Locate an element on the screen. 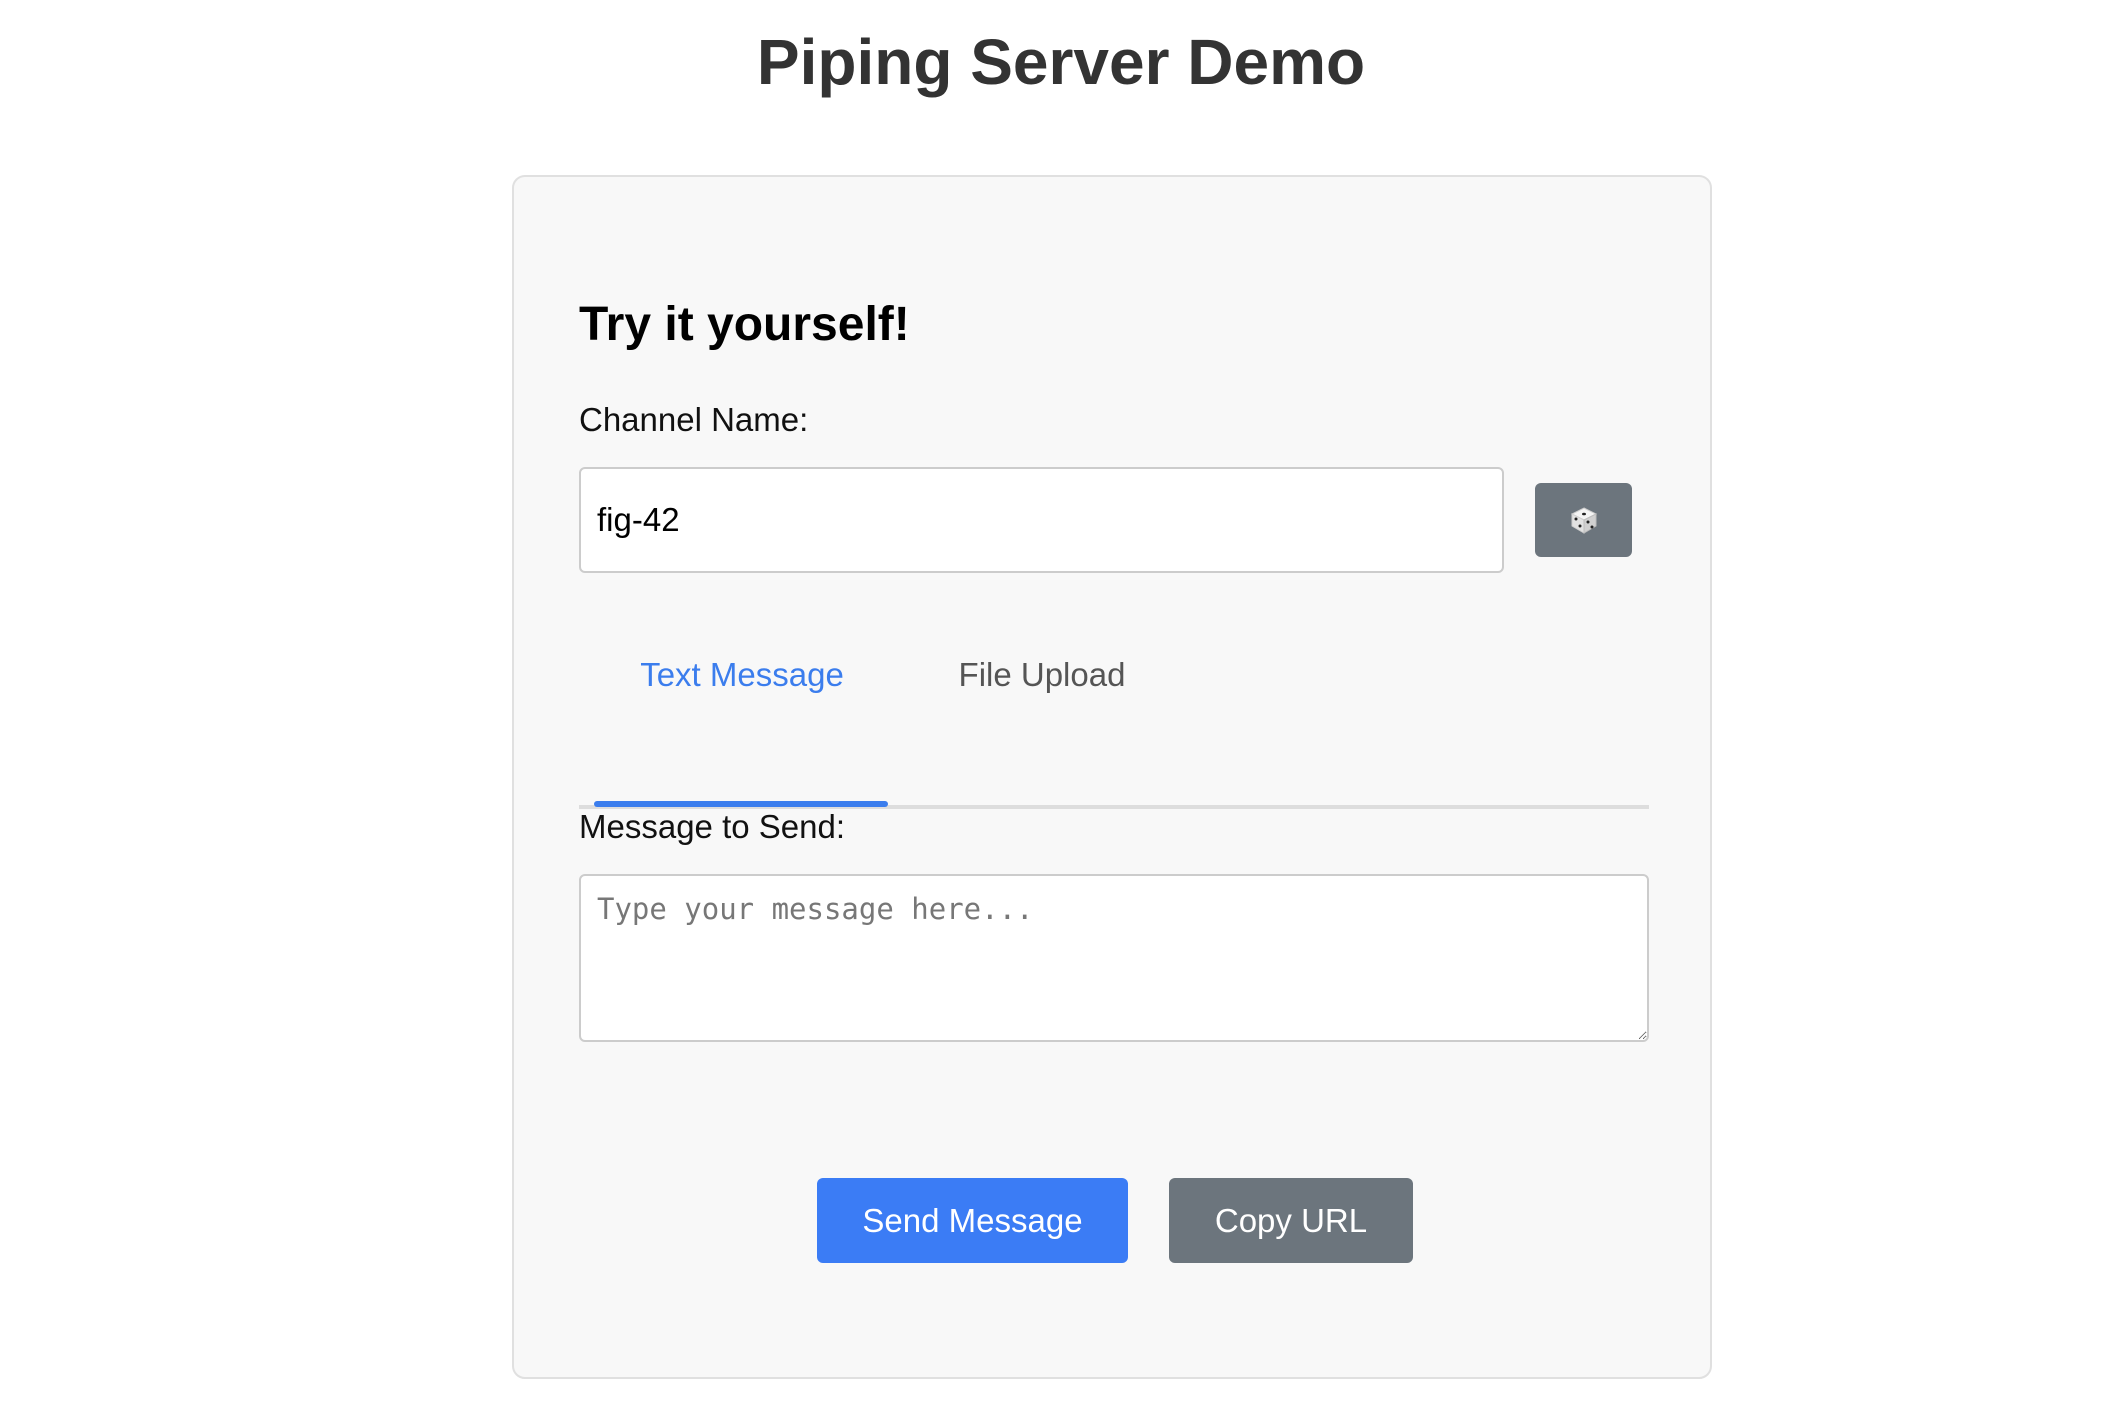 Image resolution: width=2122 pixels, height=1414 pixels. channel-name-input is located at coordinates (1041, 520).